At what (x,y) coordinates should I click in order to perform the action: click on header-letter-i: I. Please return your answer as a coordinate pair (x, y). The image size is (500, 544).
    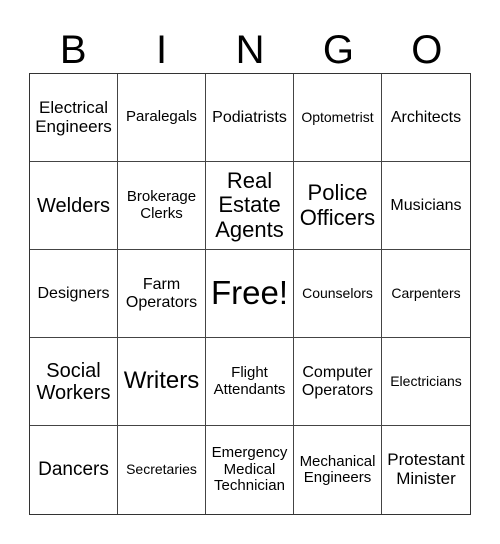
    Looking at the image, I should click on (162, 50).